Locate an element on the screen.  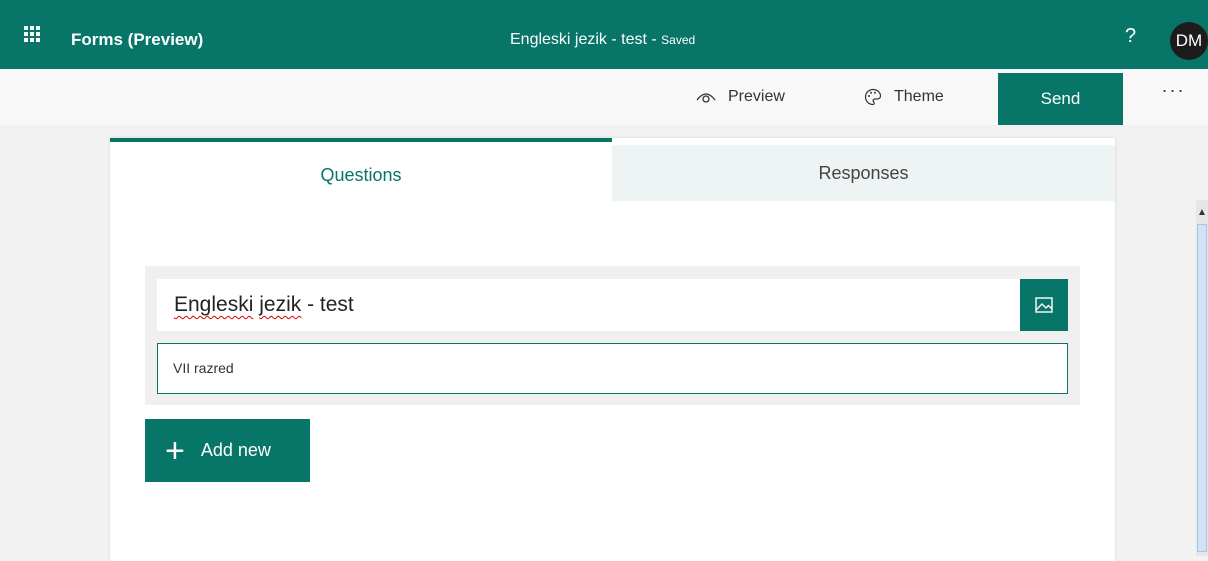
insert-image-button is located at coordinates (1044, 305).